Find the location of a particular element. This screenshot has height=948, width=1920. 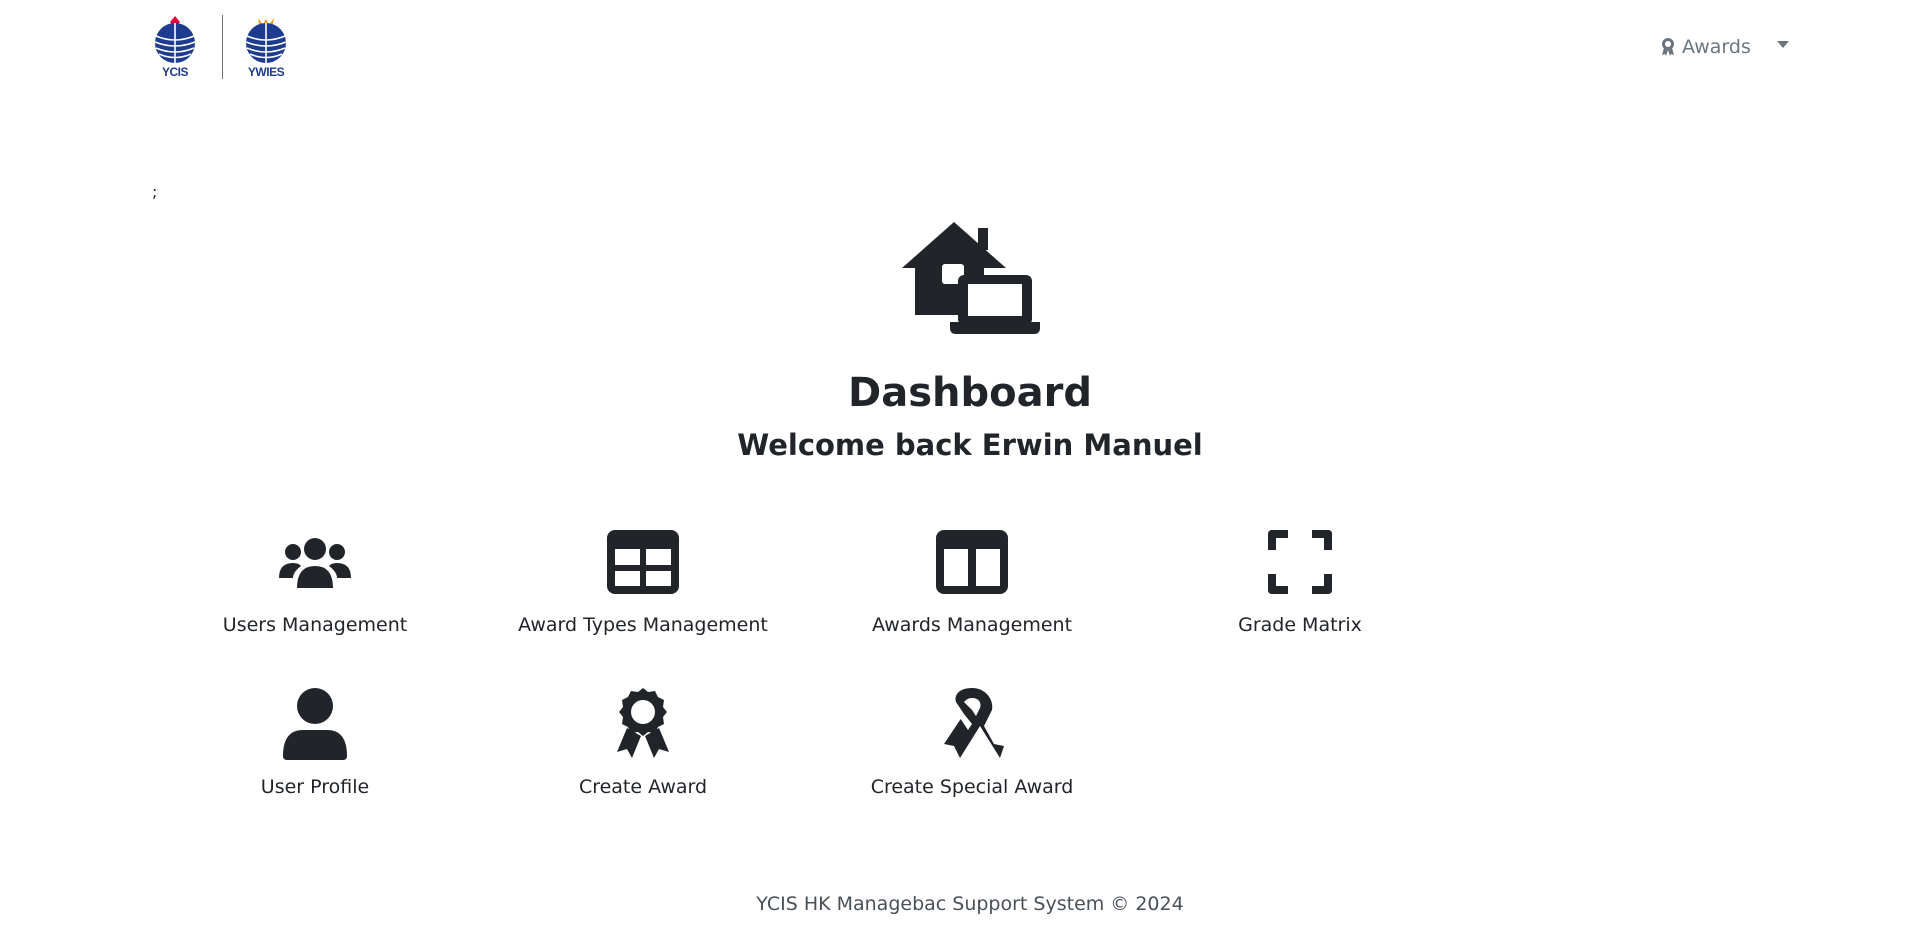

columns-icon is located at coordinates (972, 562).